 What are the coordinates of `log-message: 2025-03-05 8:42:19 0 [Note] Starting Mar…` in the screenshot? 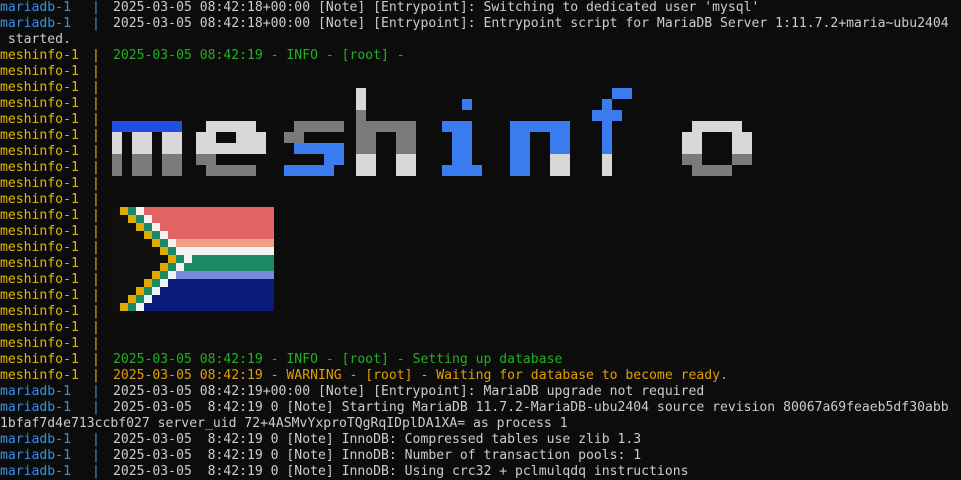 It's located at (531, 407).